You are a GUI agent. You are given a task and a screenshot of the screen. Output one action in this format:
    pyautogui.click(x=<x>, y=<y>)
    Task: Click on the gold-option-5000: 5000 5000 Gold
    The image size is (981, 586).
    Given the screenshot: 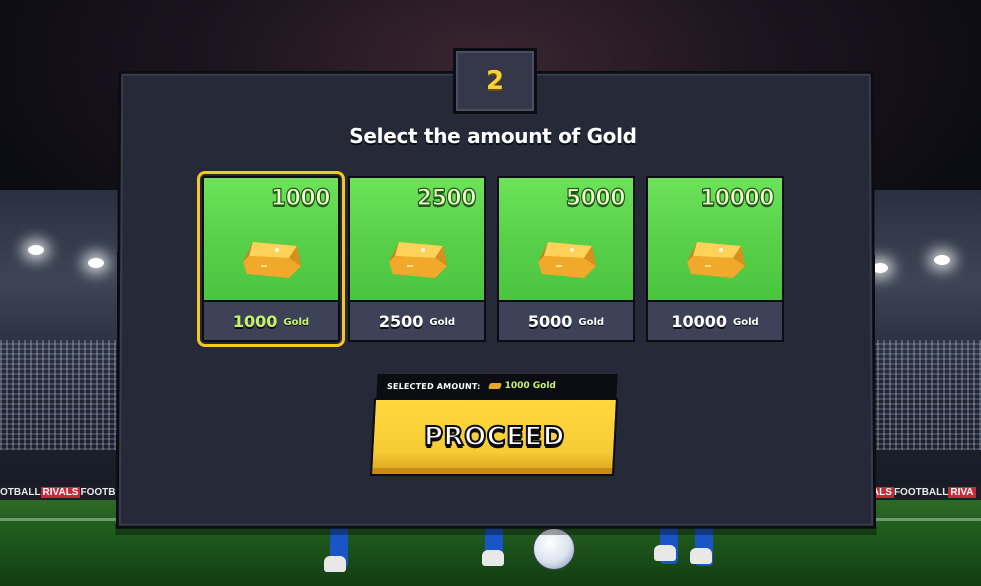 What is the action you would take?
    pyautogui.click(x=566, y=259)
    